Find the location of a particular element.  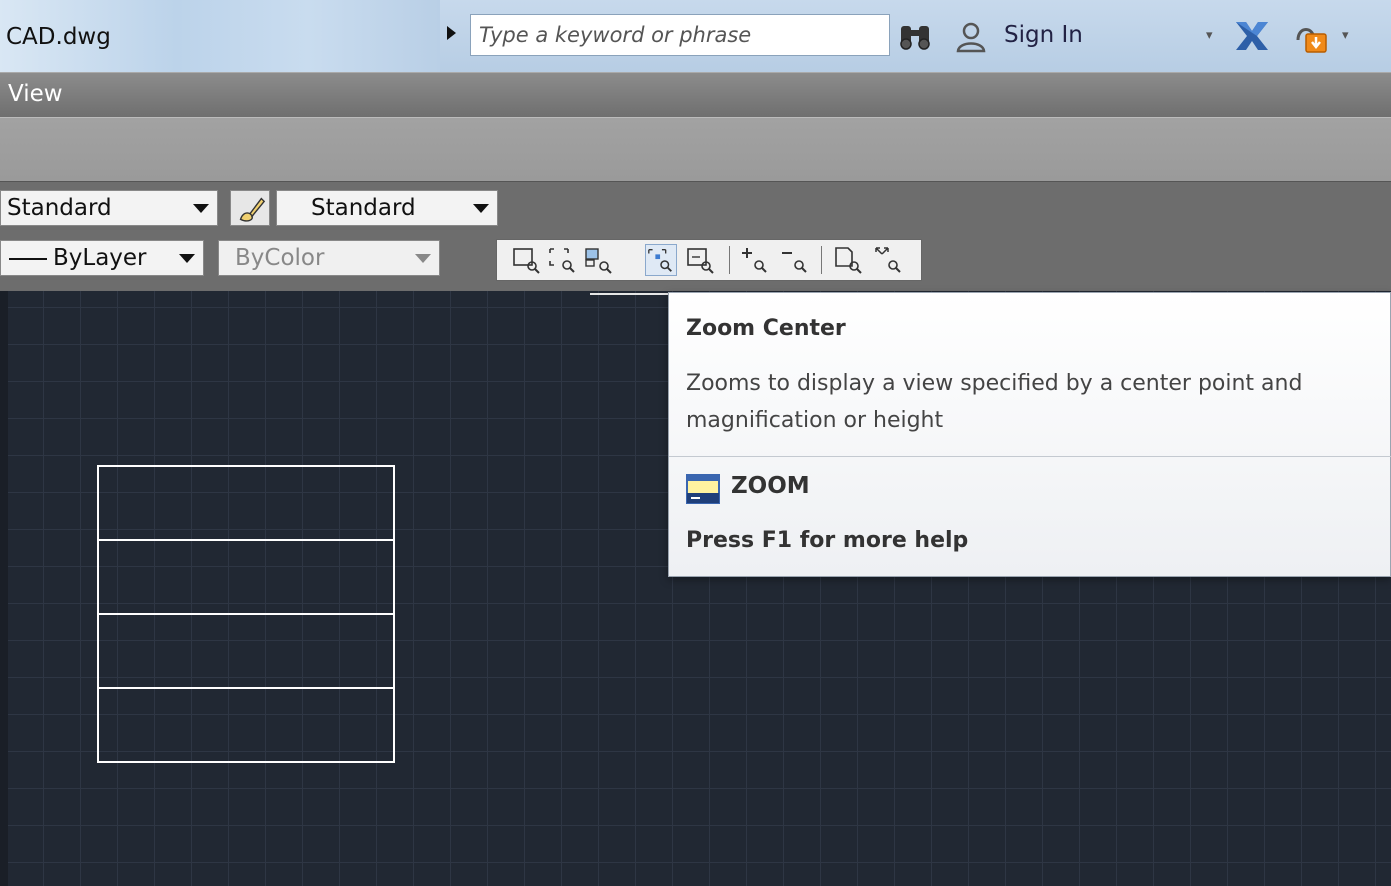

drawing-rectangles is located at coordinates (247, 615).